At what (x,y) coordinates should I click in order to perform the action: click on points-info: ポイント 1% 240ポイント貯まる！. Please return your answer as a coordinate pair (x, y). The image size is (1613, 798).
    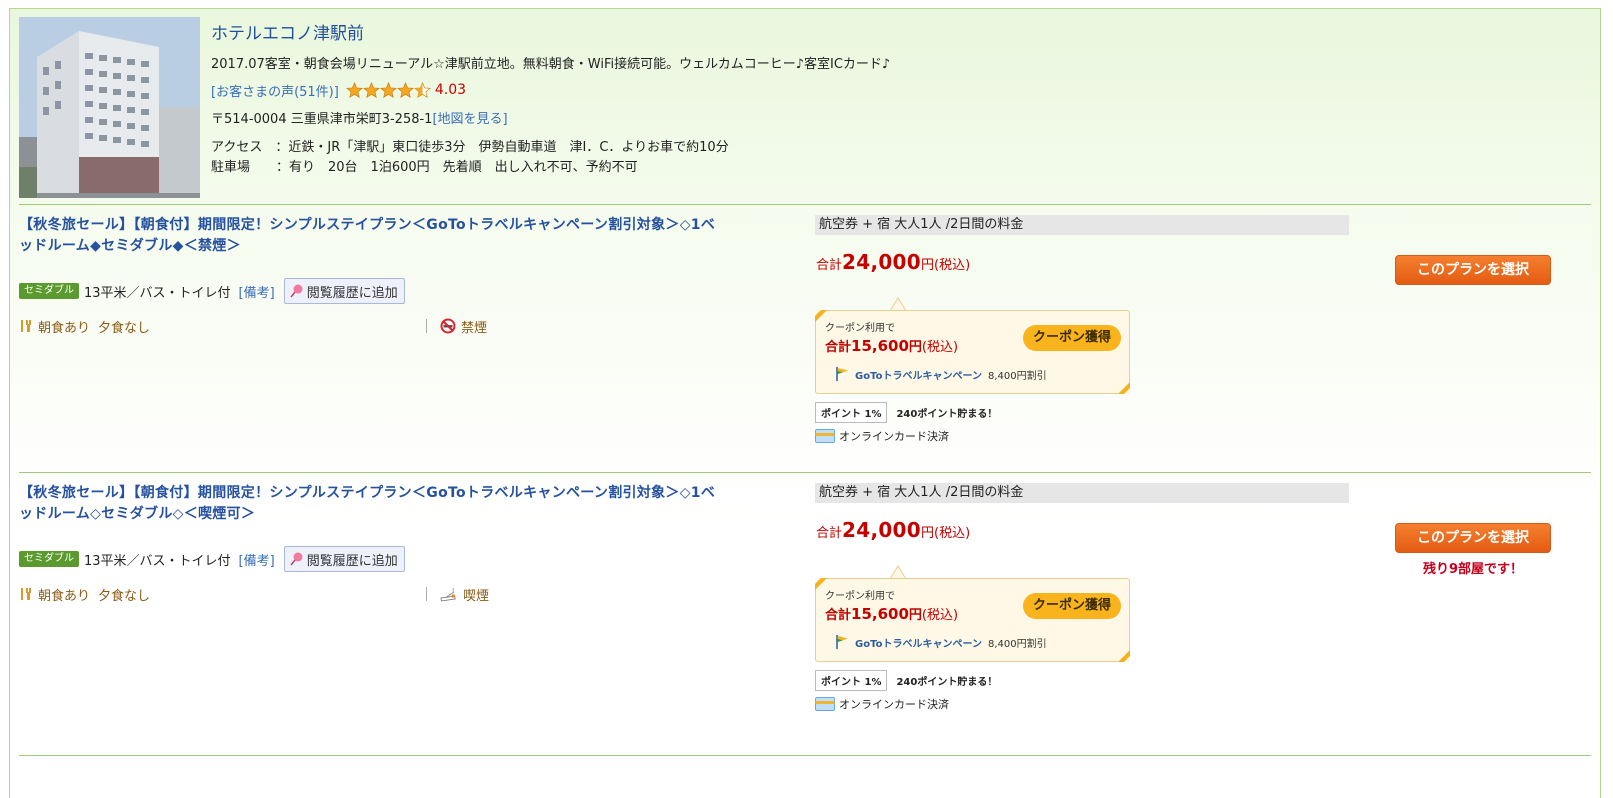
    Looking at the image, I should click on (906, 412).